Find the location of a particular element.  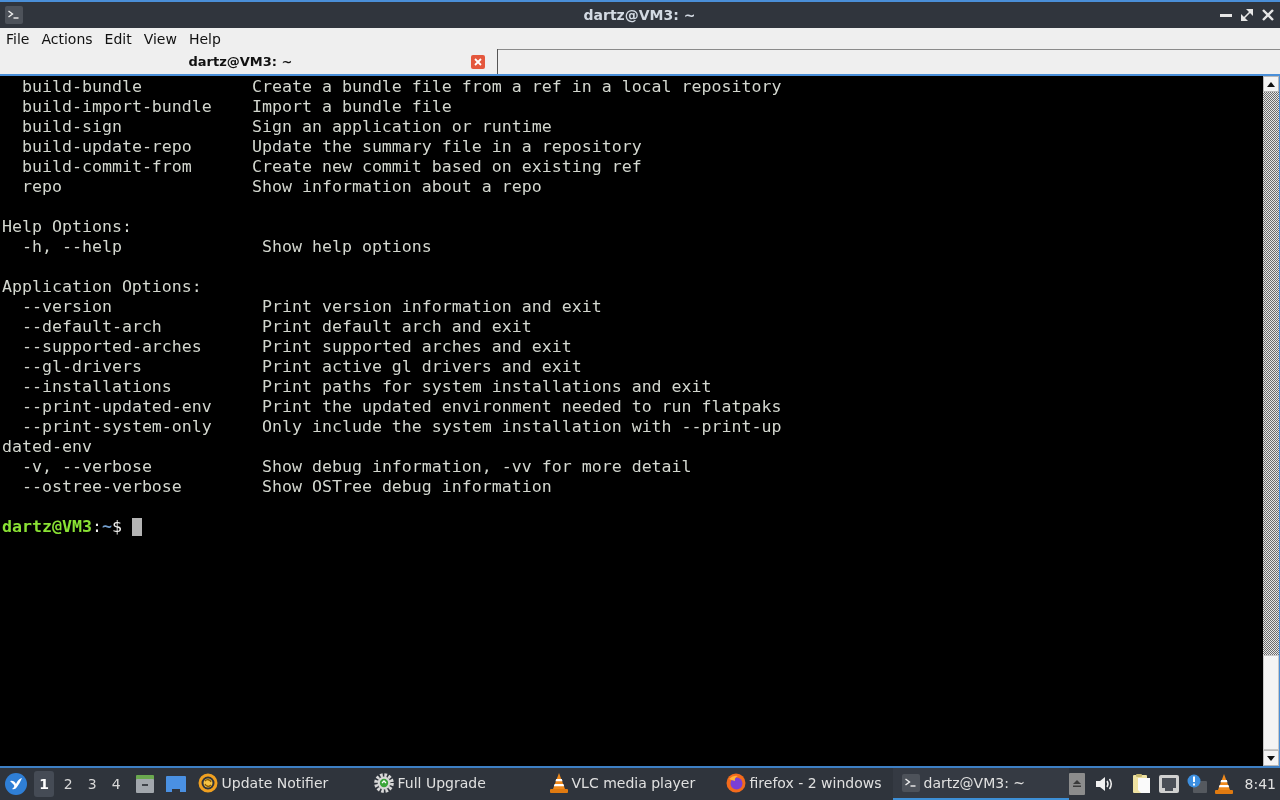

option-name: --gl-drivers is located at coordinates (82, 366).